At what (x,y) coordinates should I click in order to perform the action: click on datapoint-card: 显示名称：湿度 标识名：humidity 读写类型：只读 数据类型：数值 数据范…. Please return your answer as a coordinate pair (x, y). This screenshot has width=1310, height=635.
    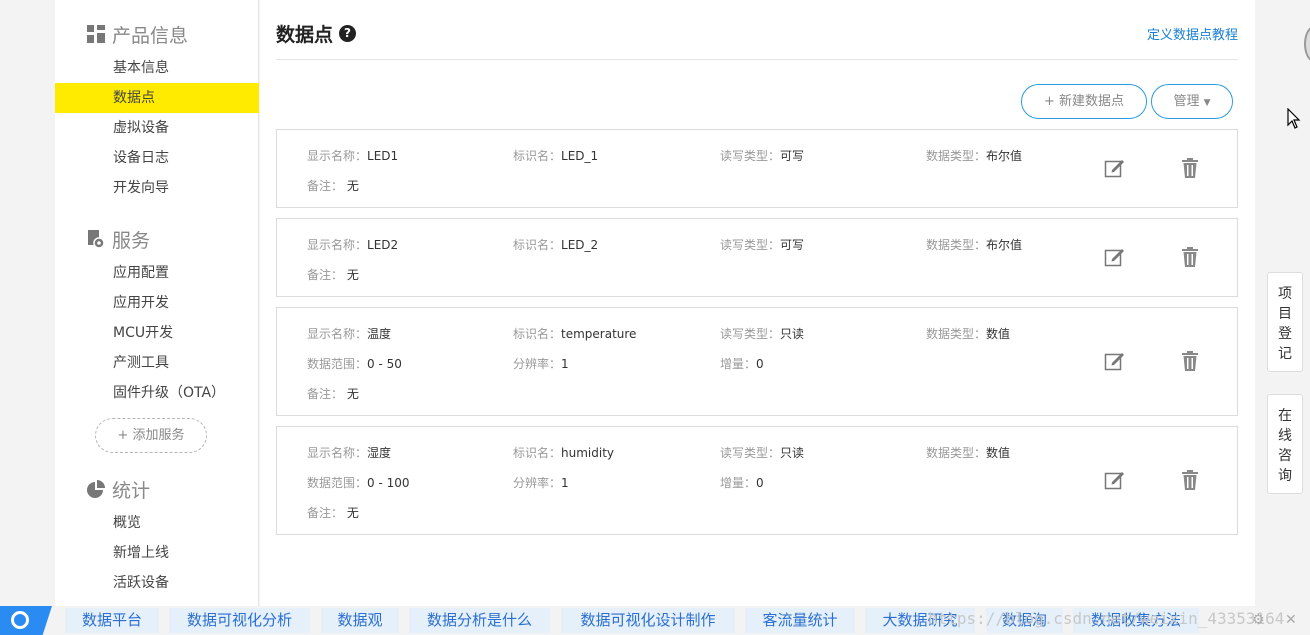
    Looking at the image, I should click on (757, 480).